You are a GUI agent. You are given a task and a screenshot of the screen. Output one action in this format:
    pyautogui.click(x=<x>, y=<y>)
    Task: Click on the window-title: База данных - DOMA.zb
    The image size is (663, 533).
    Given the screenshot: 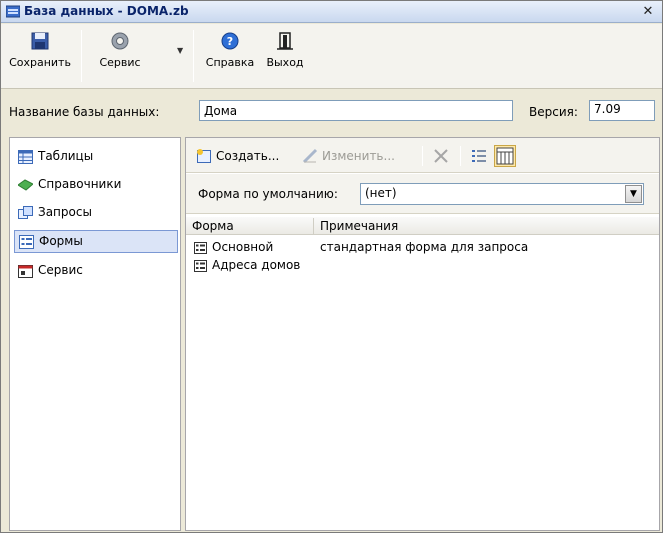 What is the action you would take?
    pyautogui.click(x=106, y=11)
    